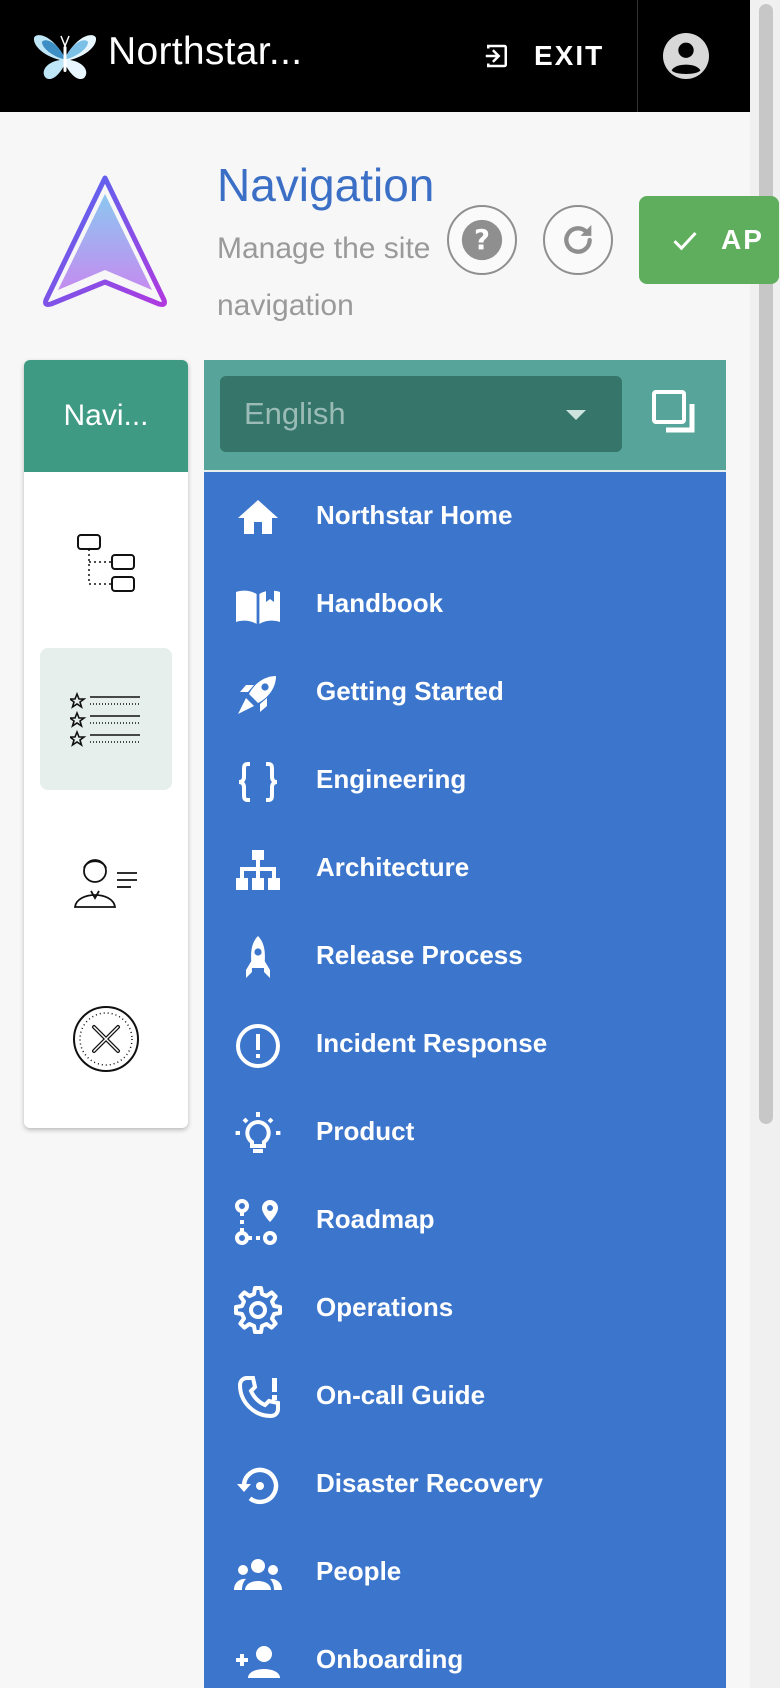 The width and height of the screenshot is (780, 1688). Describe the element at coordinates (419, 955) in the screenshot. I see `menu-item-label: Release Process` at that location.